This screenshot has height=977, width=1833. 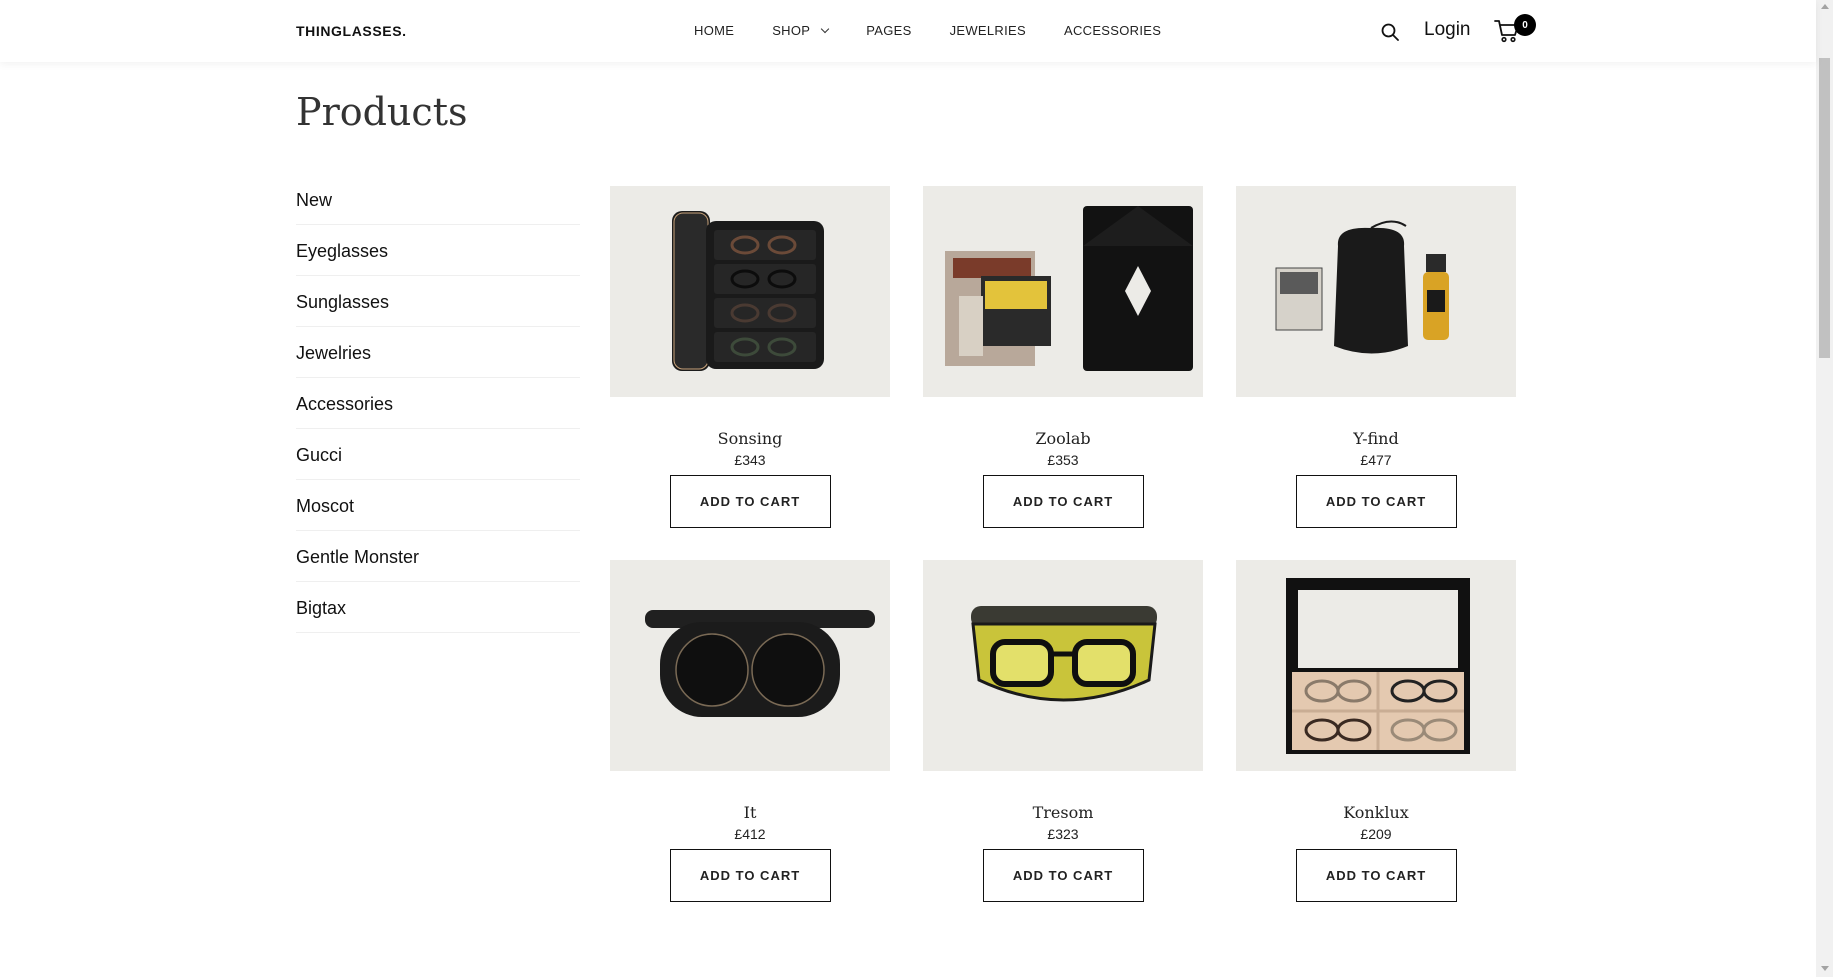 What do you see at coordinates (1063, 438) in the screenshot?
I see `product-name: Zoolab` at bounding box center [1063, 438].